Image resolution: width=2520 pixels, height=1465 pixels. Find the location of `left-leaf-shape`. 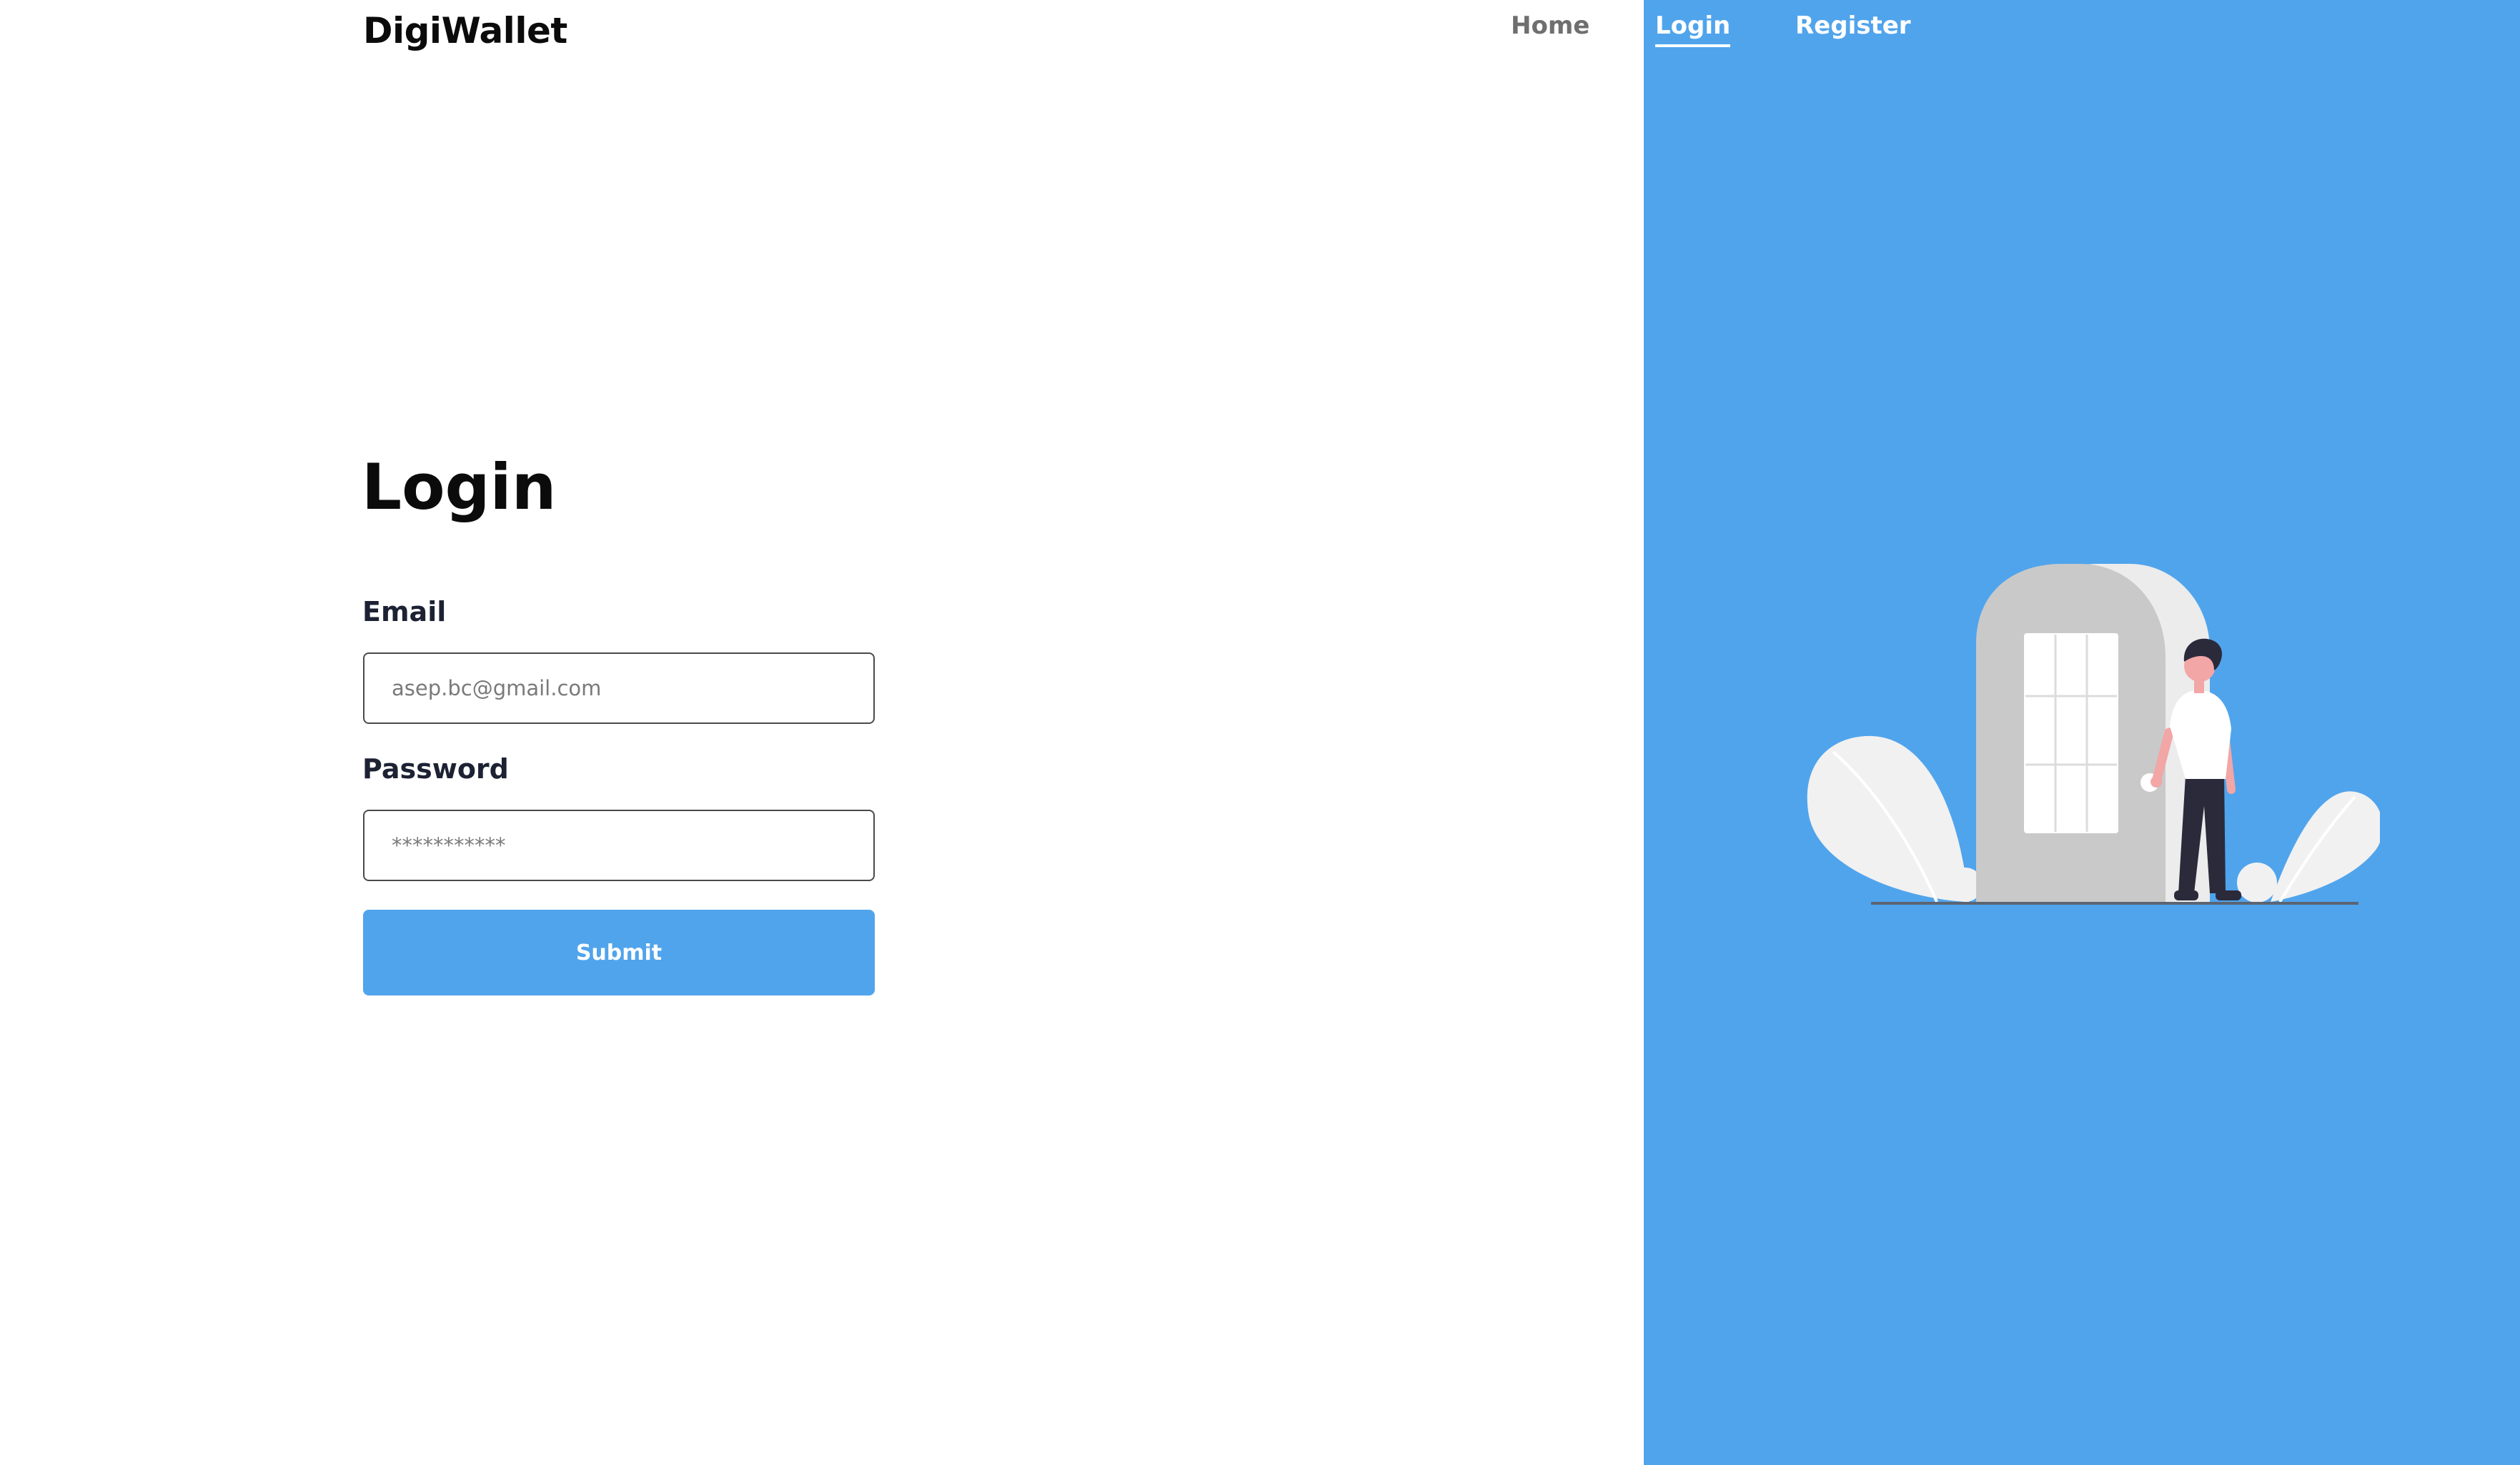

left-leaf-shape is located at coordinates (1888, 819).